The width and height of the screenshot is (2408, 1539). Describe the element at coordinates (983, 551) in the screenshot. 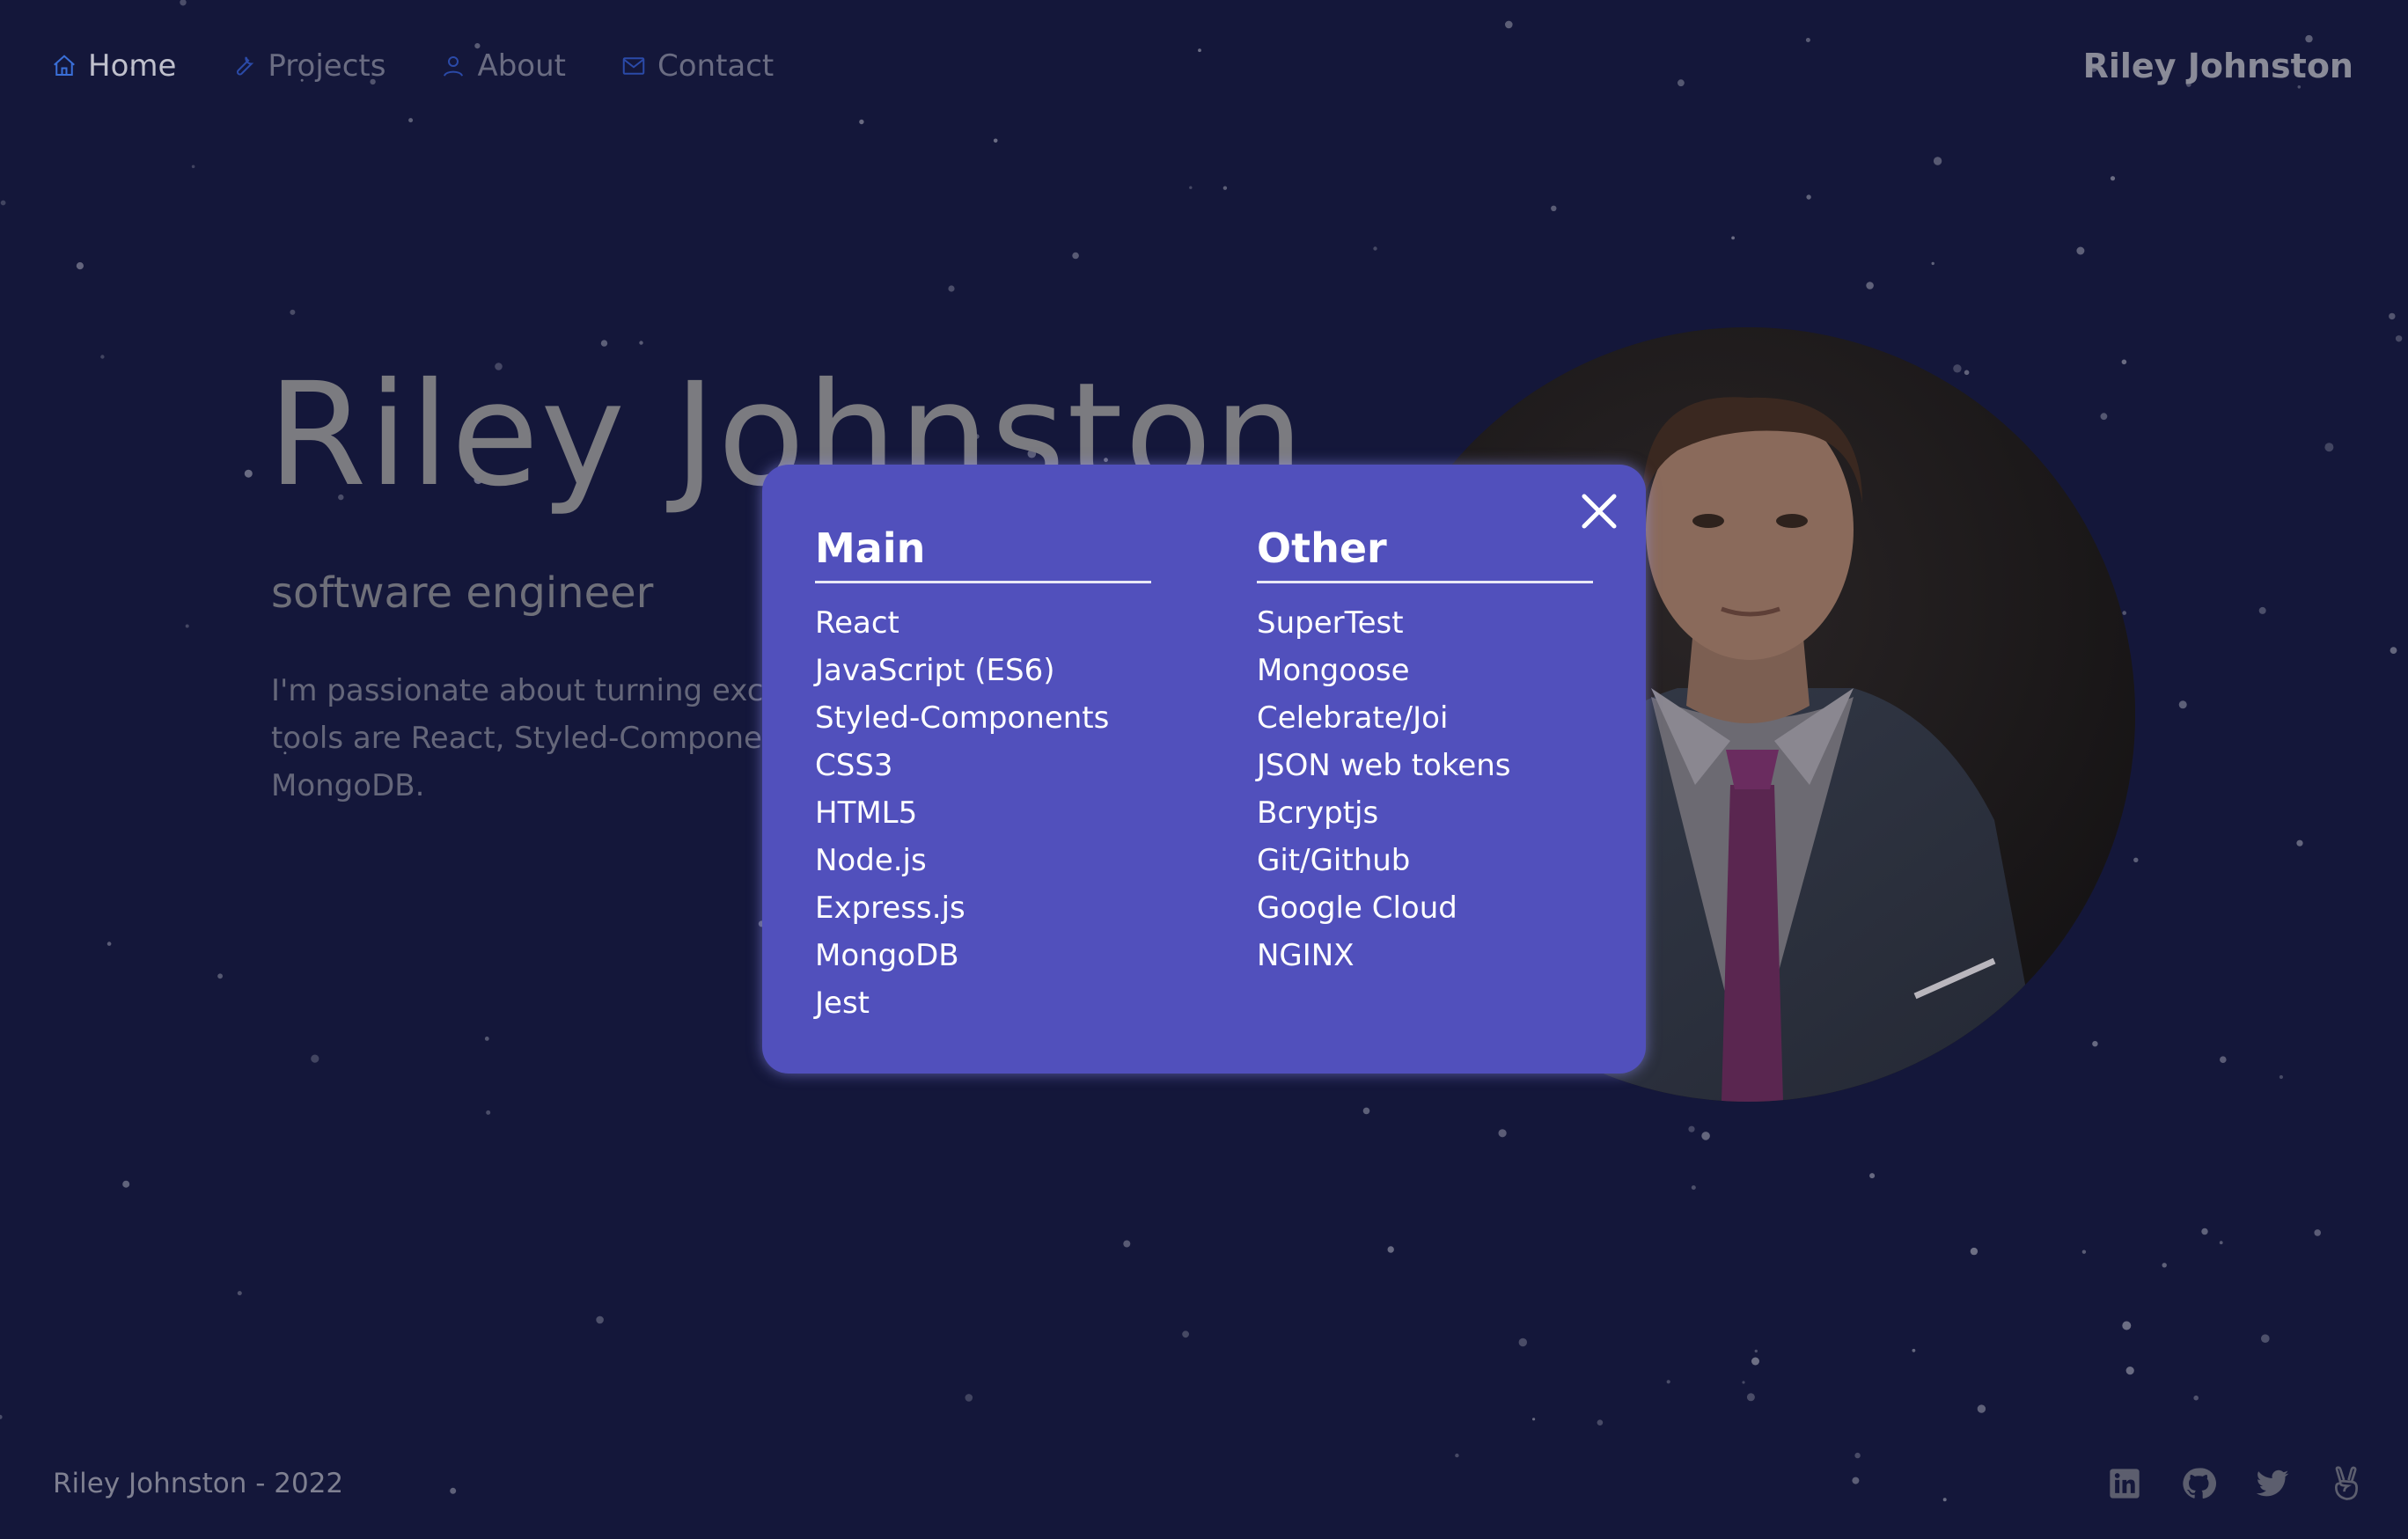

I see `main-skills-title: Main` at that location.